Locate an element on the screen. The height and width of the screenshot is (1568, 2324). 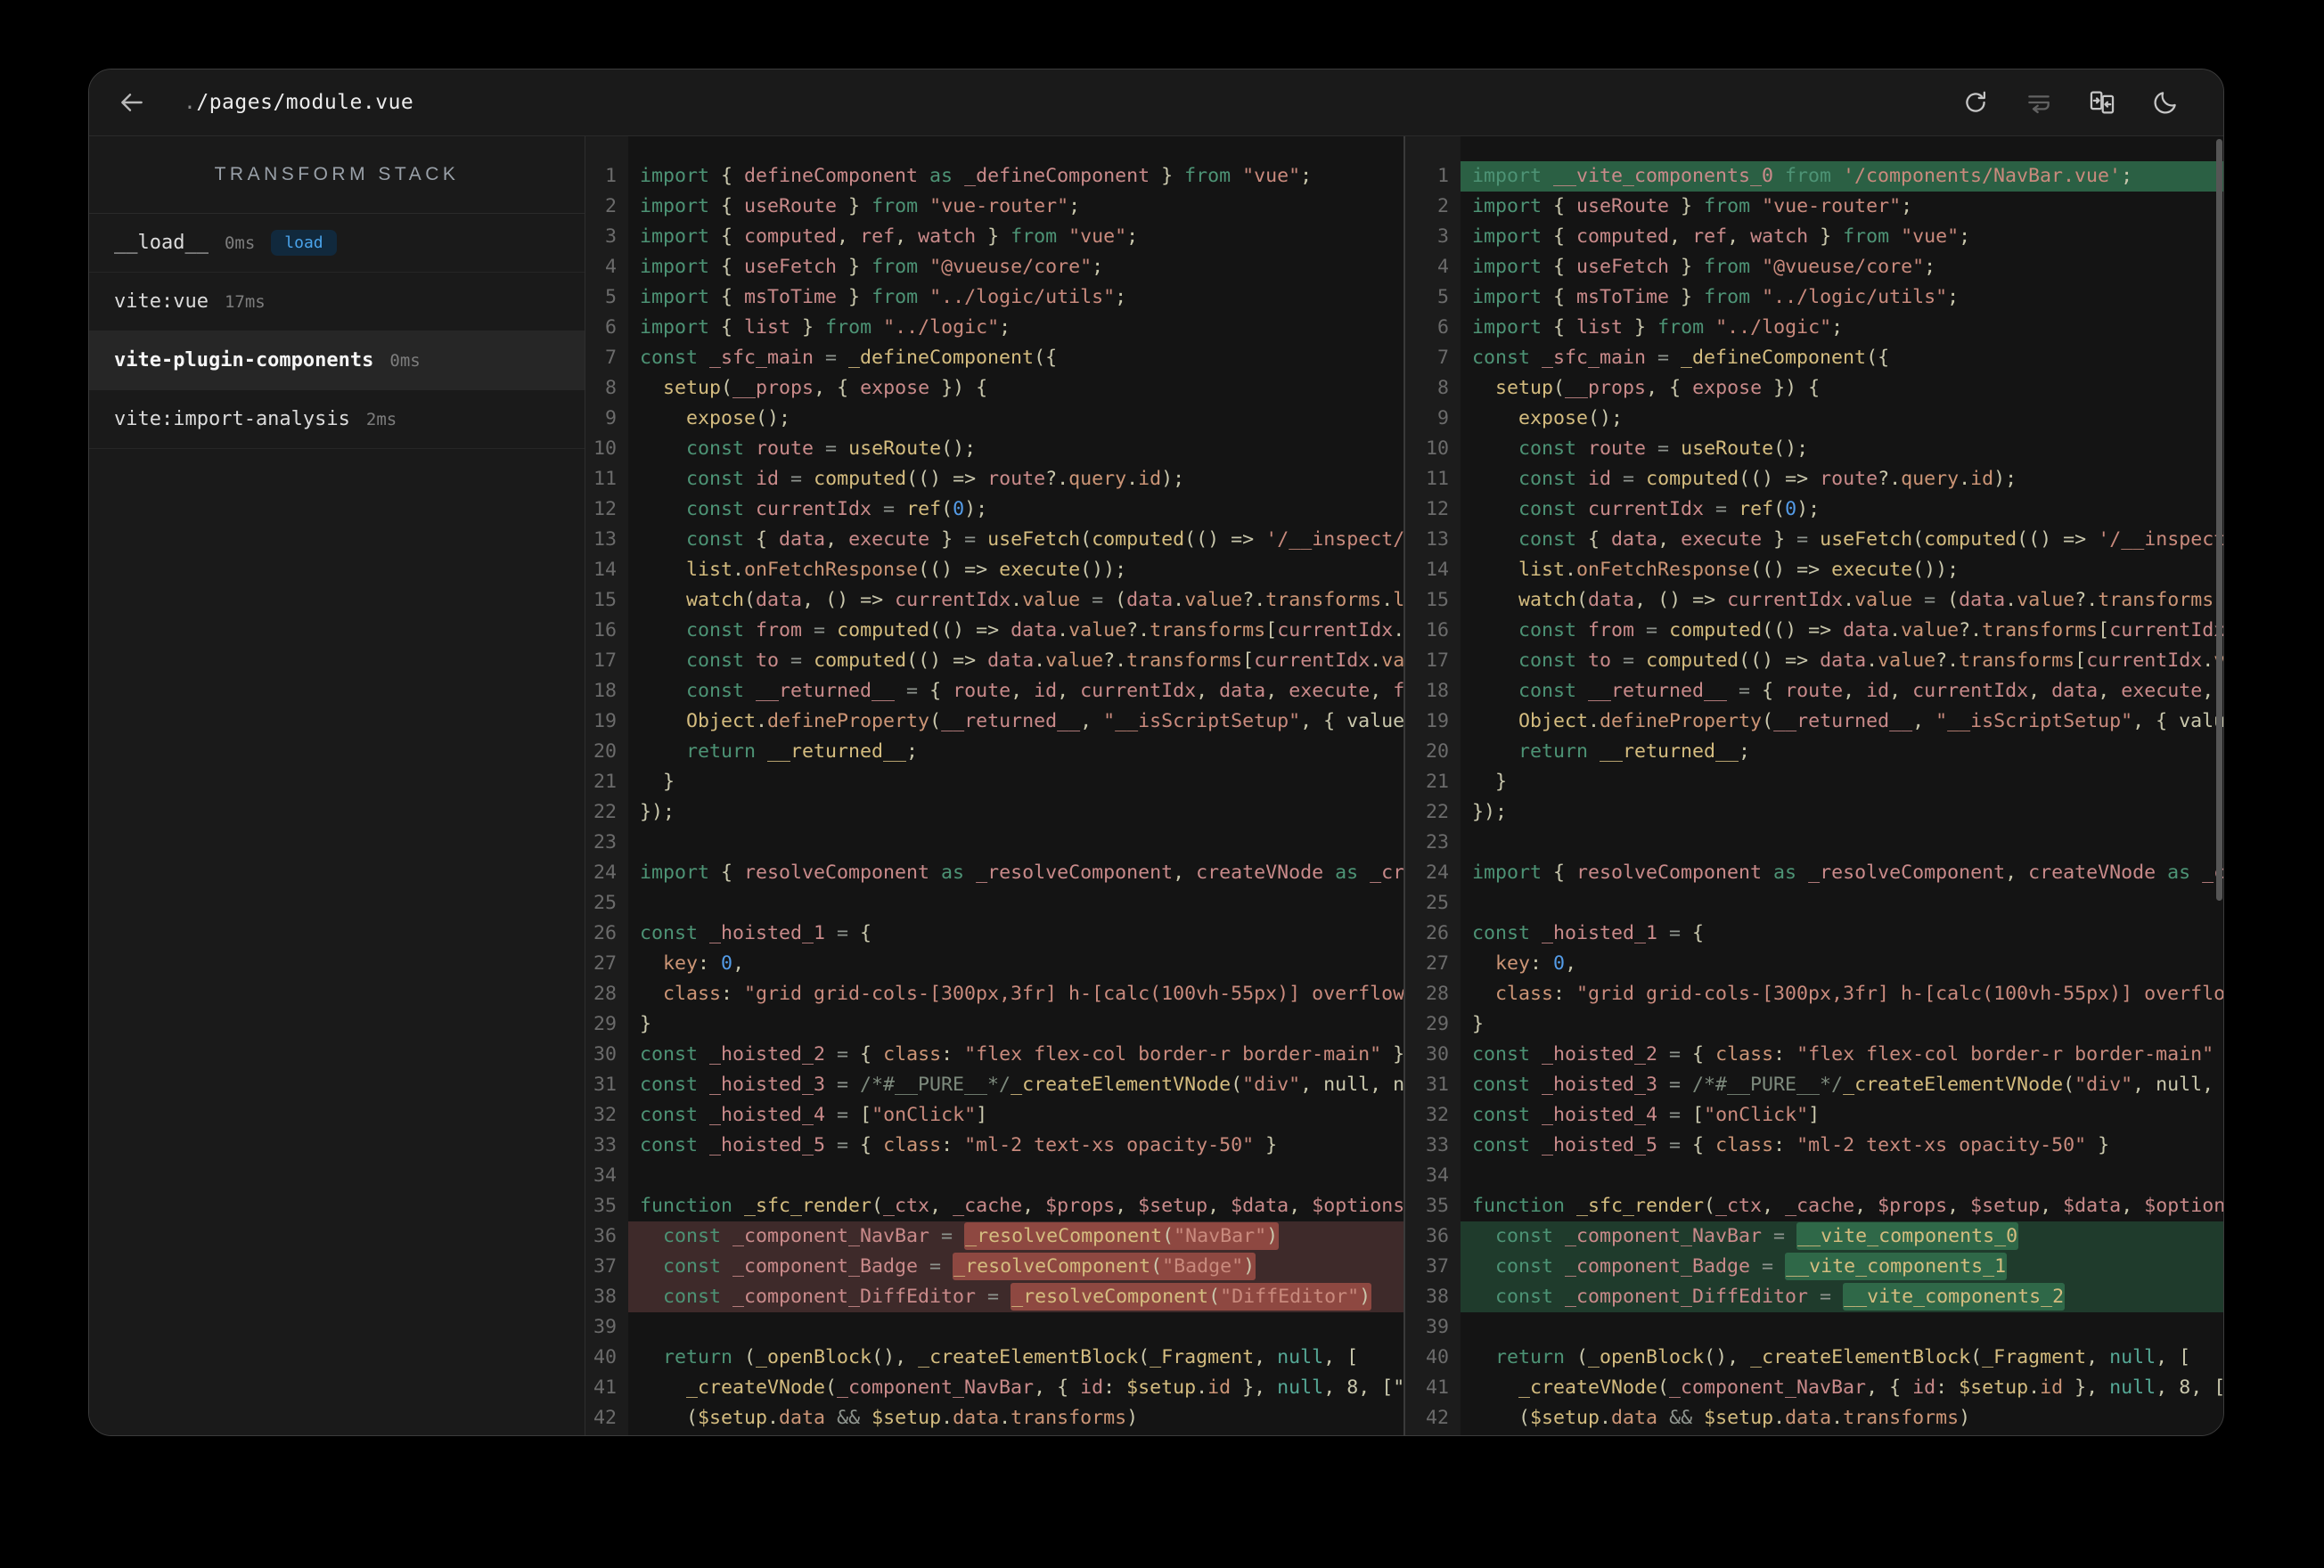
transform-stack-item: vite:import-analysis 2ms is located at coordinates (337, 419).